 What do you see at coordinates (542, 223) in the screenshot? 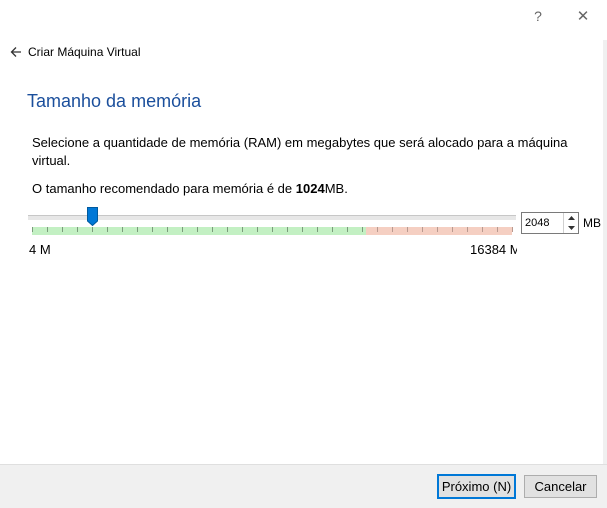
I see `memory-size-input` at bounding box center [542, 223].